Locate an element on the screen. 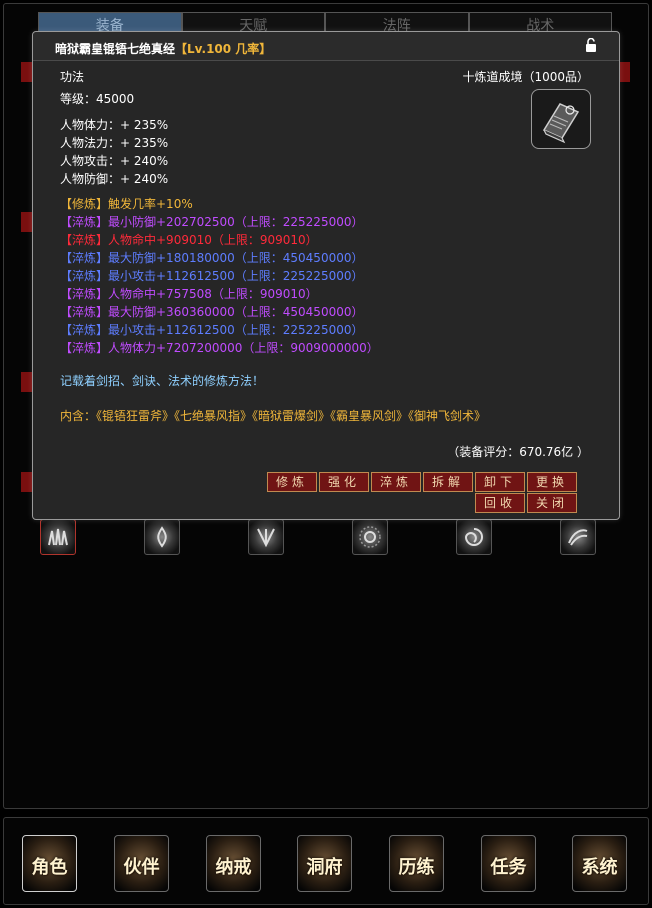 This screenshot has height=908, width=652. enhance-button: 强化 is located at coordinates (344, 482).